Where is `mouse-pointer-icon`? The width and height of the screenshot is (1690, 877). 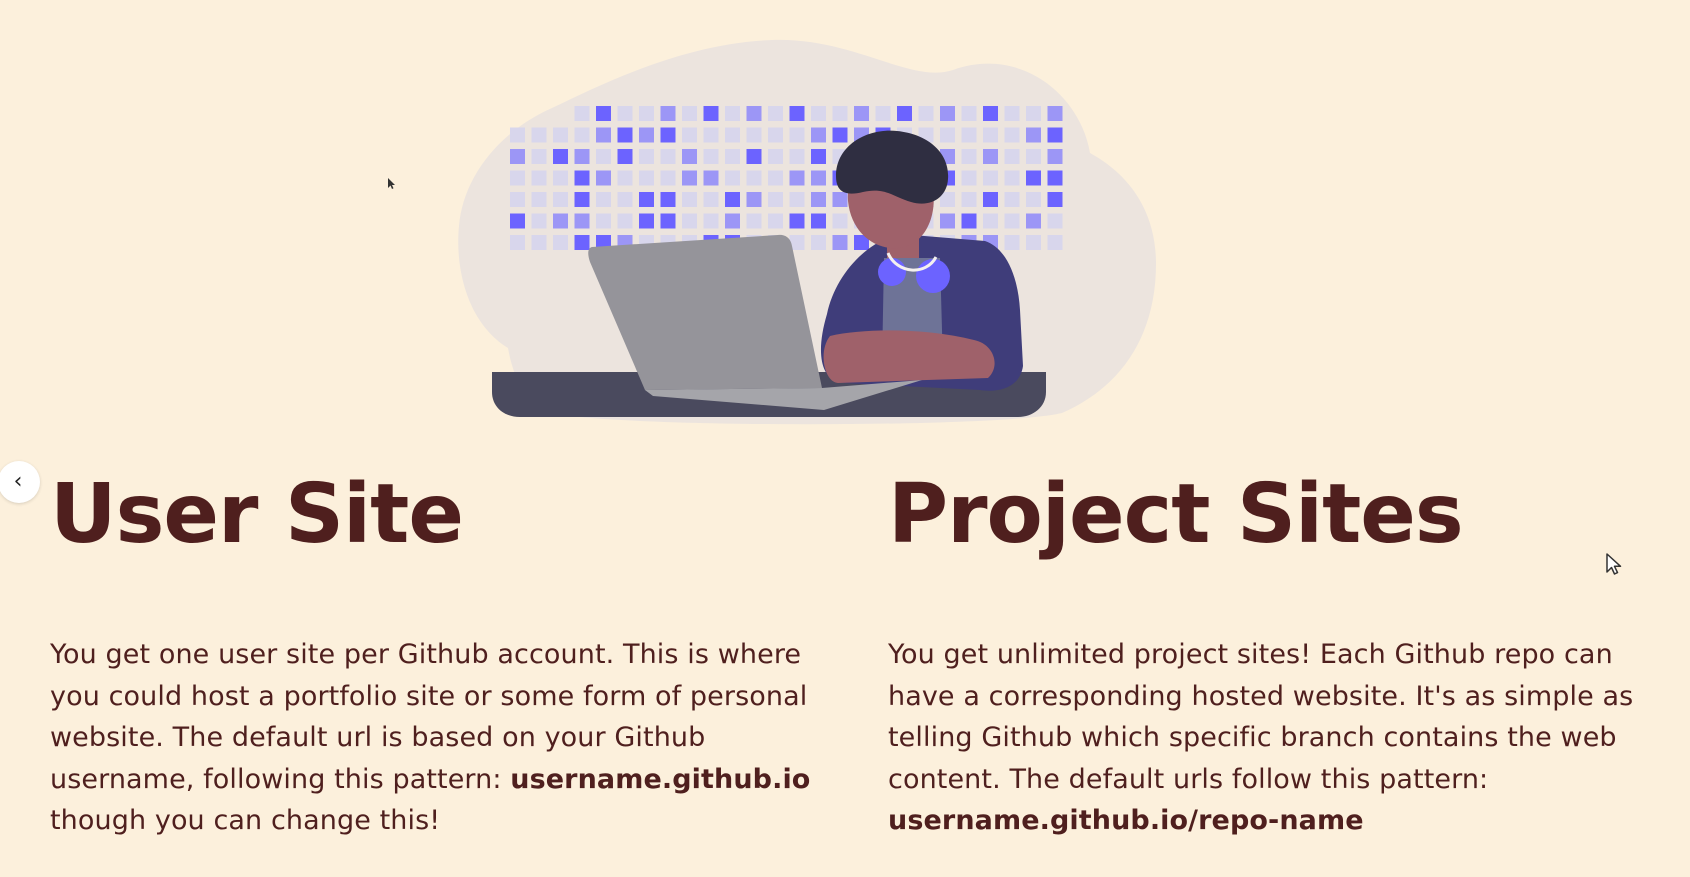
mouse-pointer-icon is located at coordinates (1614, 564).